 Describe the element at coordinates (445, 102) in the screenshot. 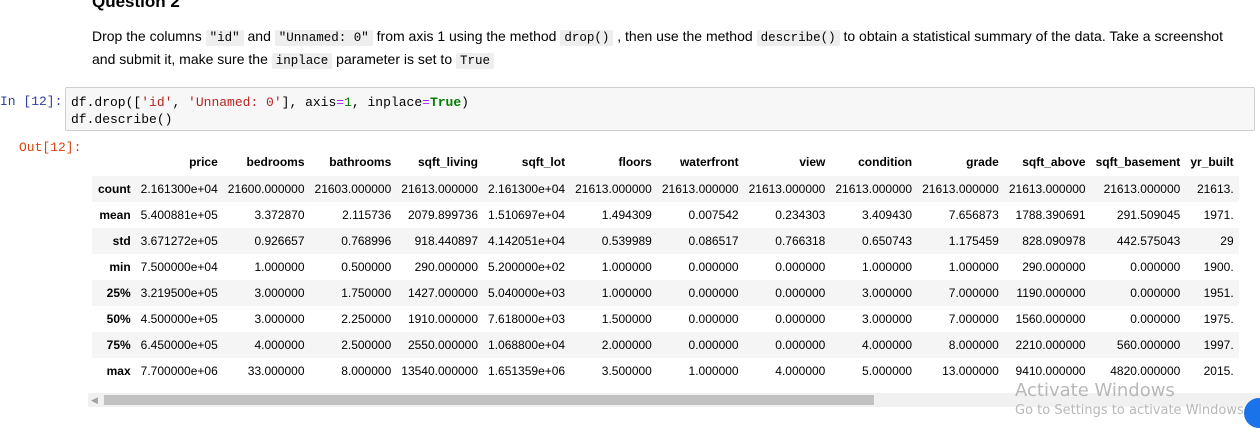

I see `code-token: True` at that location.